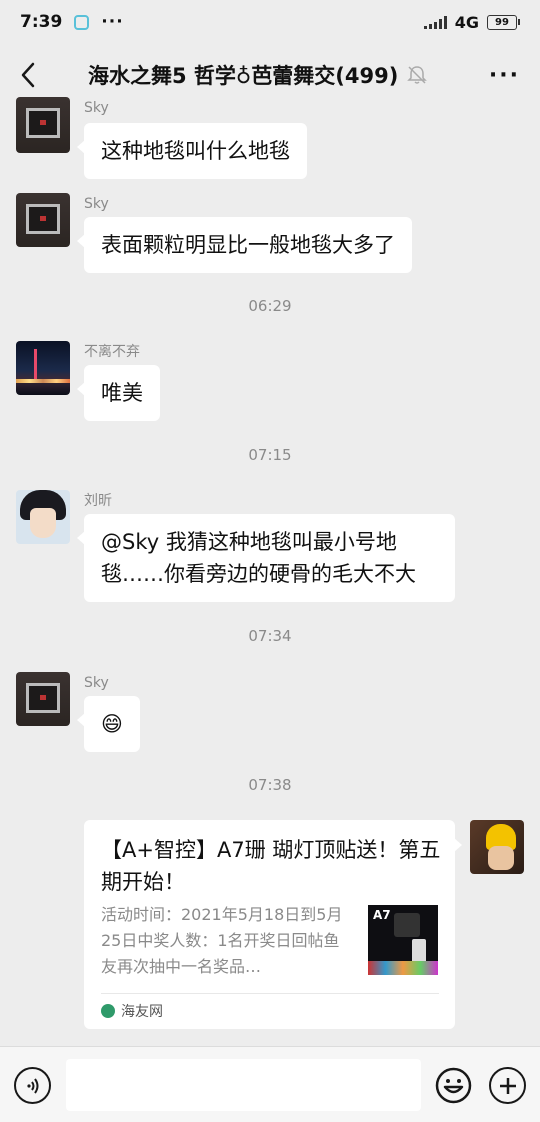 The width and height of the screenshot is (540, 1122). I want to click on input-bar, so click(270, 1084).